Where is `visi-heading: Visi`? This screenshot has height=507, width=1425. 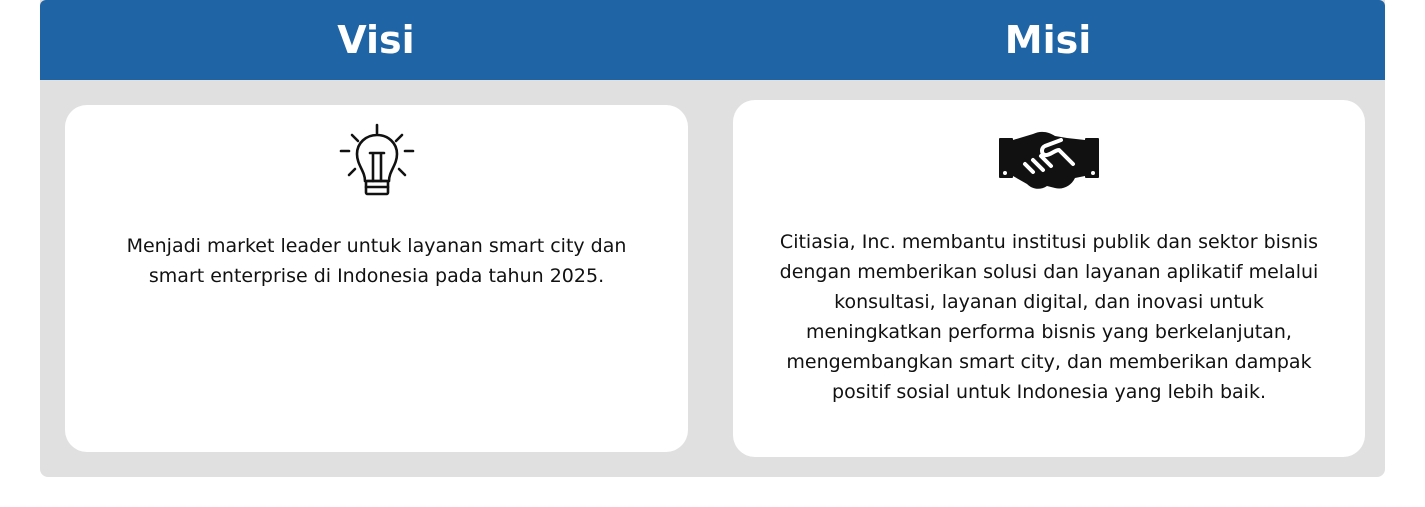
visi-heading: Visi is located at coordinates (376, 40).